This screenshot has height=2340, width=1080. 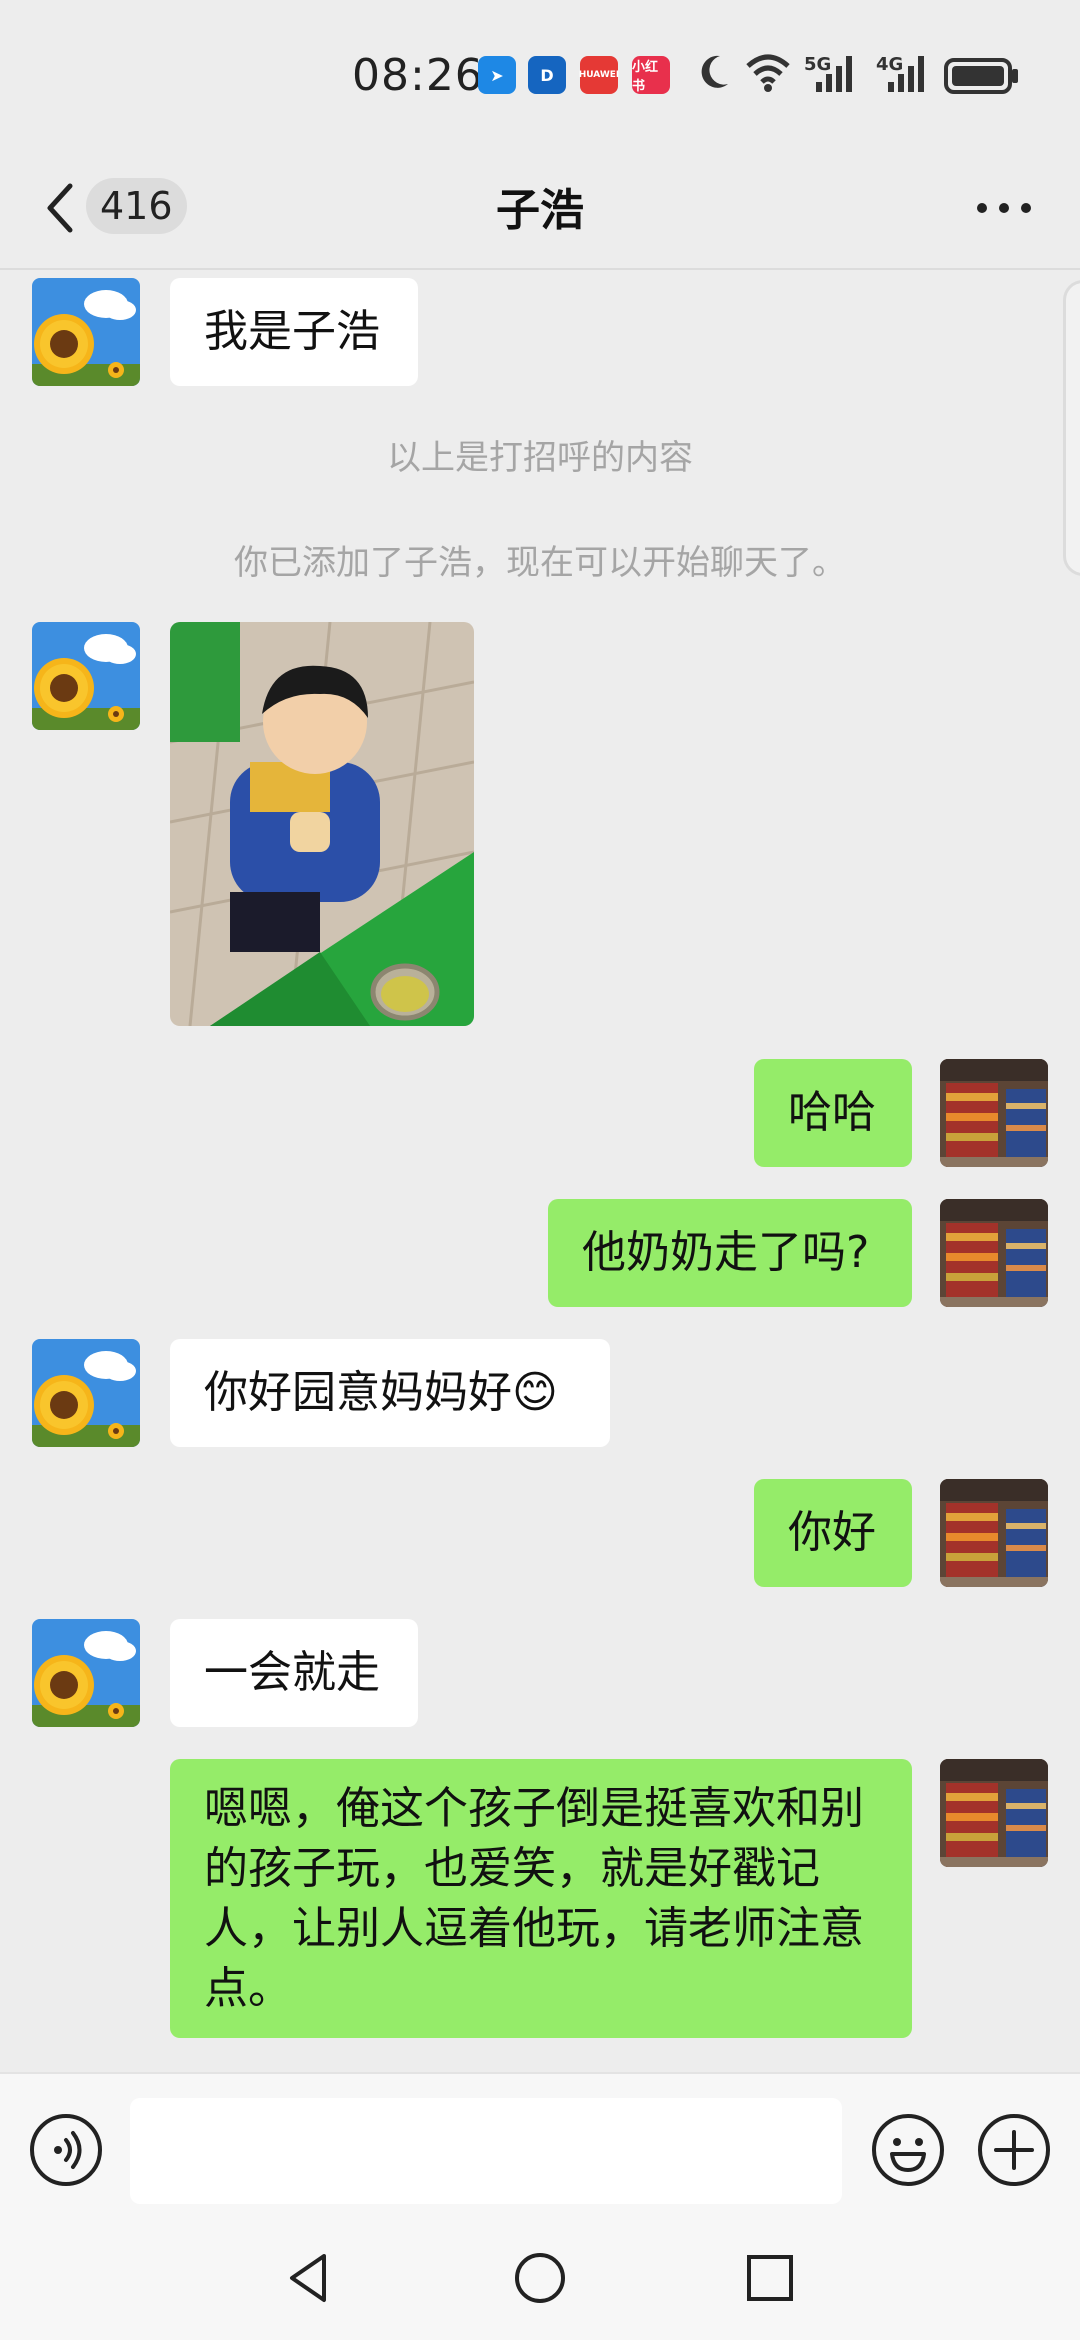 I want to click on huawei-app-icon: HUAWEI, so click(x=599, y=75).